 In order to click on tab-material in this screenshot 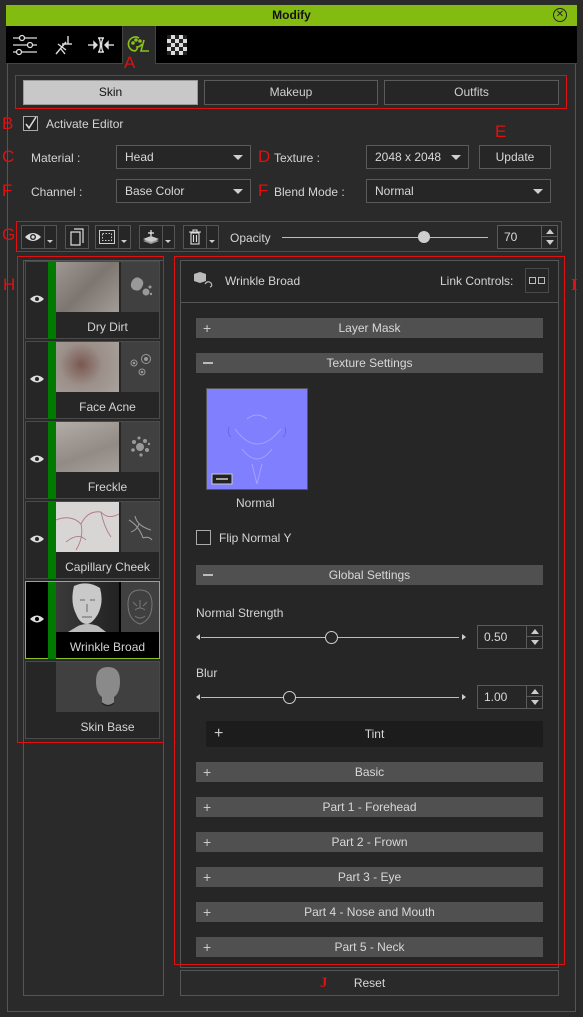, I will do `click(177, 45)`.